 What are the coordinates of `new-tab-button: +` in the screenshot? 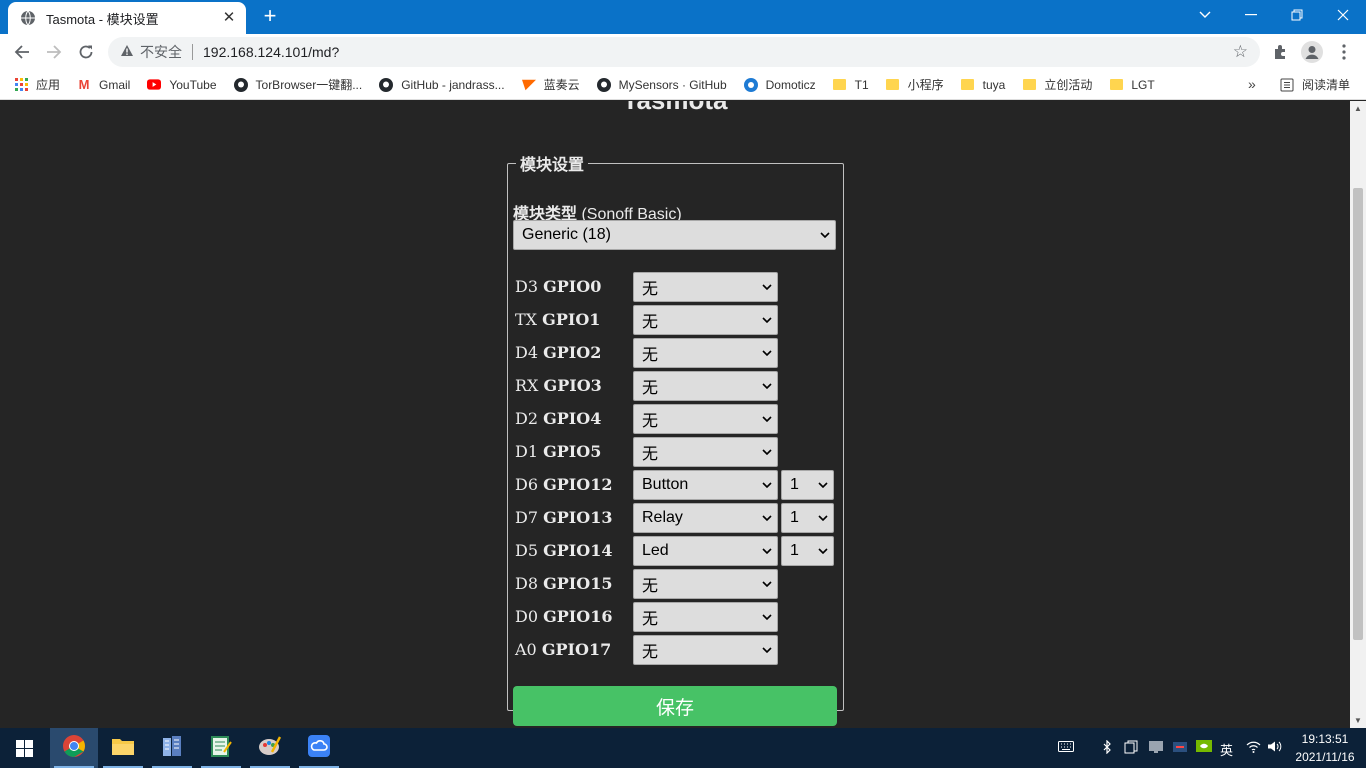 It's located at (270, 16).